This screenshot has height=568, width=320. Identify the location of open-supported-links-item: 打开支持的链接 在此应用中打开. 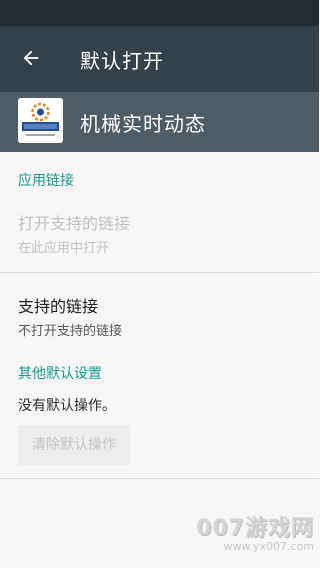
(159, 231).